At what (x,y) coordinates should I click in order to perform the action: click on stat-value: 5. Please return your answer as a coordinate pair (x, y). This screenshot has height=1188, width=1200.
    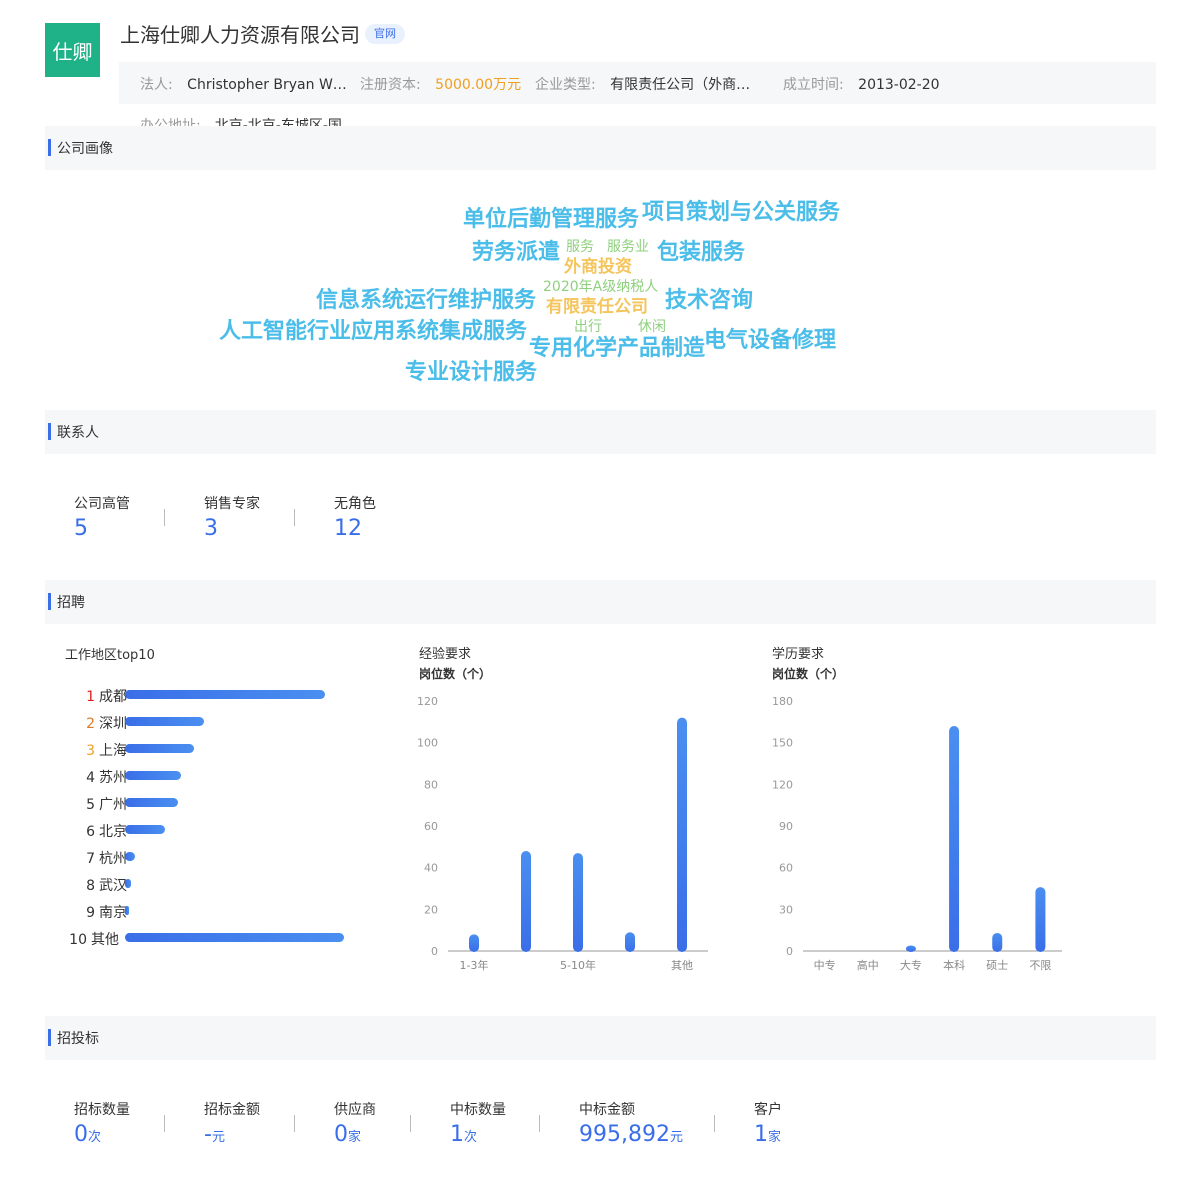
    Looking at the image, I should click on (81, 528).